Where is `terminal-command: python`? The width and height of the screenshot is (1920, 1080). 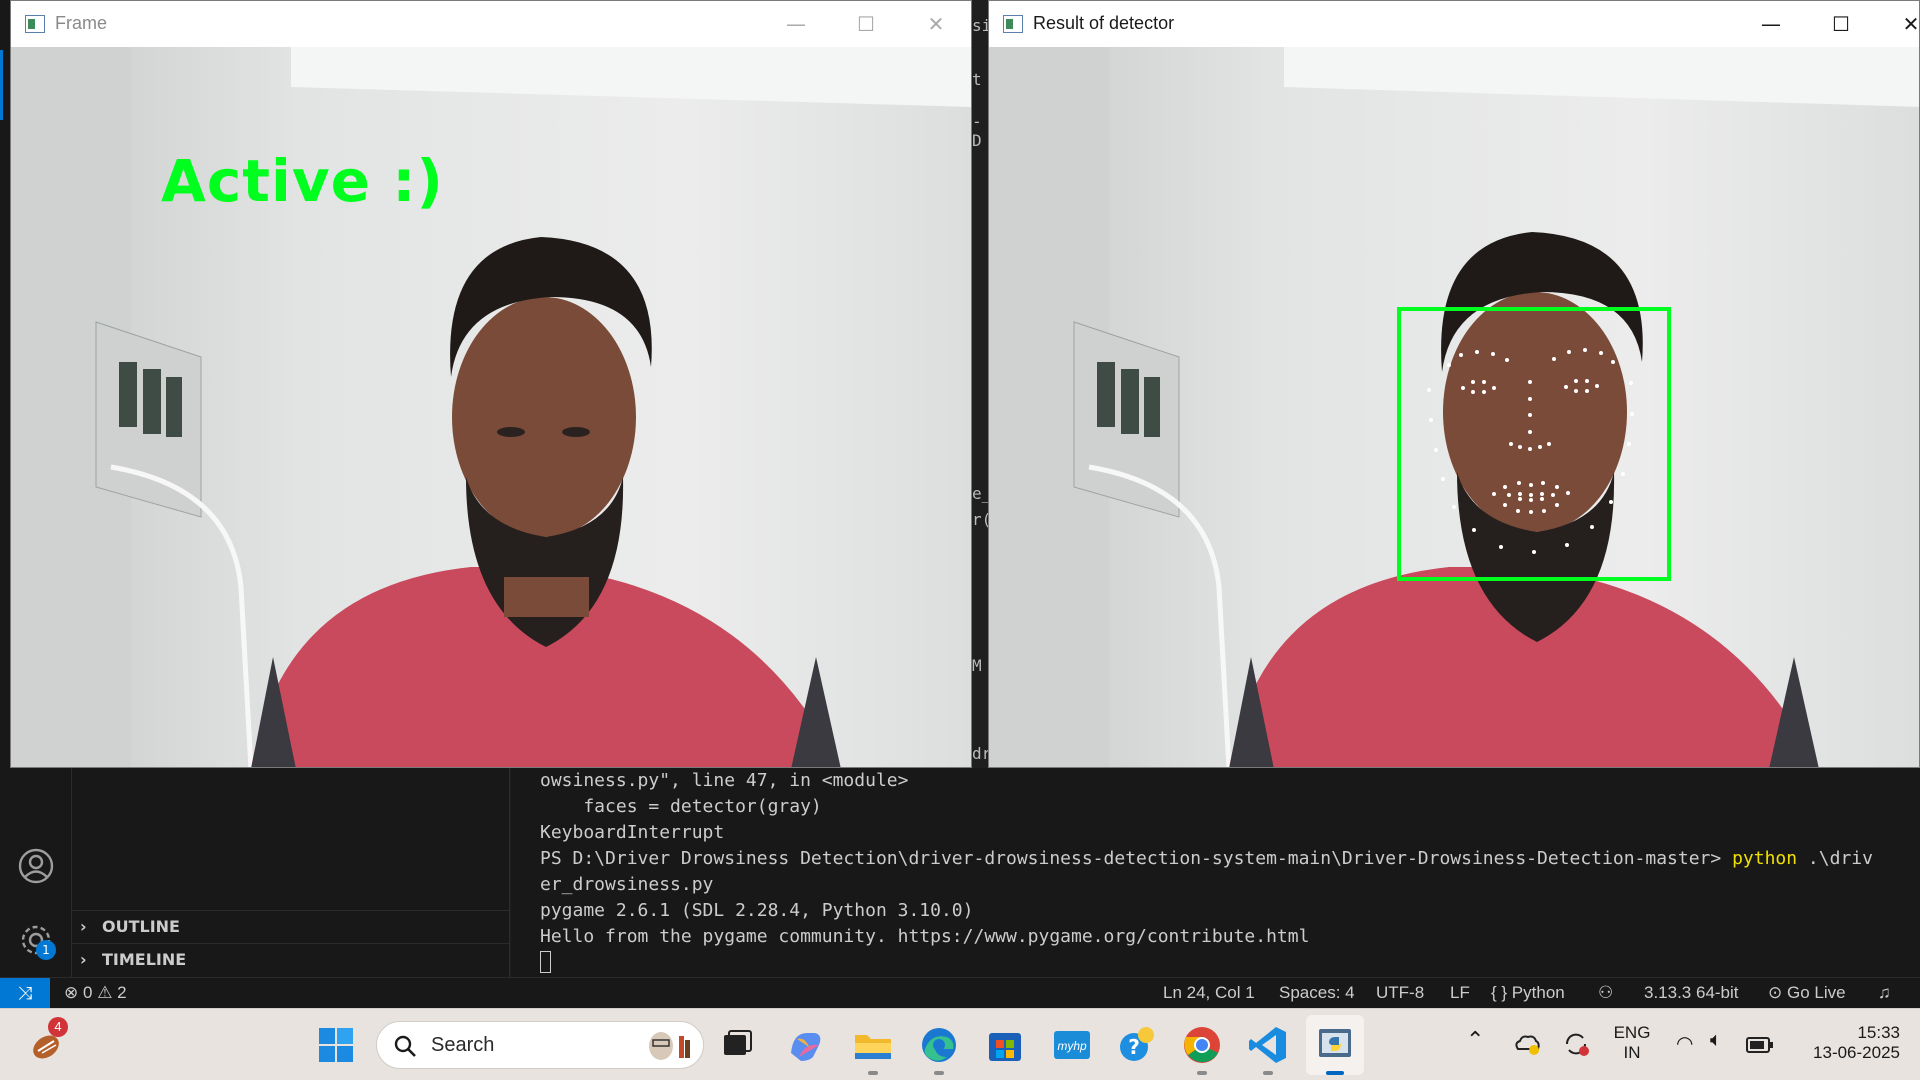
terminal-command: python is located at coordinates (1765, 858).